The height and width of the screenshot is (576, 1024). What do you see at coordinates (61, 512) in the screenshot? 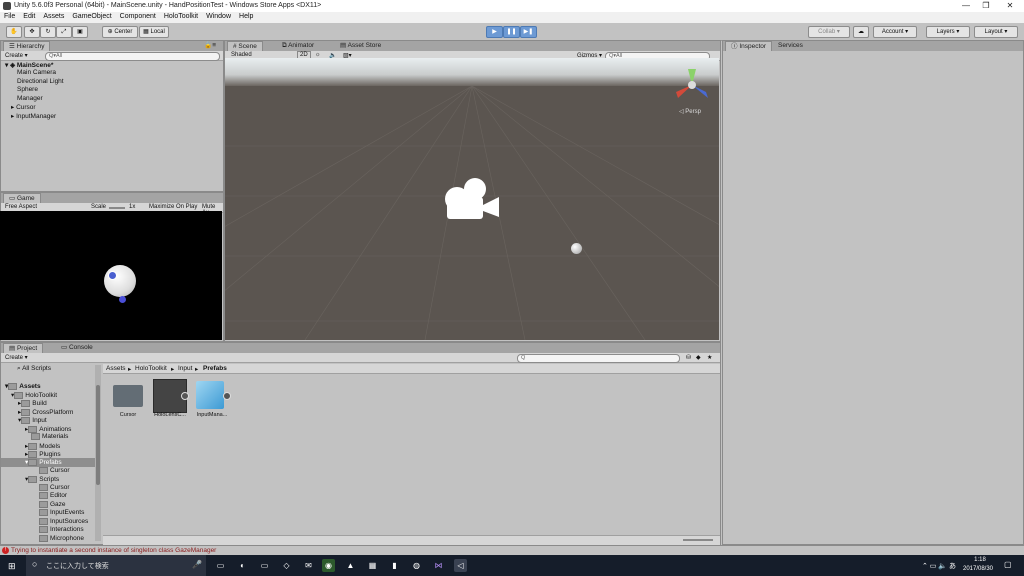
I see `tree-inputevents: InputEvents` at bounding box center [61, 512].